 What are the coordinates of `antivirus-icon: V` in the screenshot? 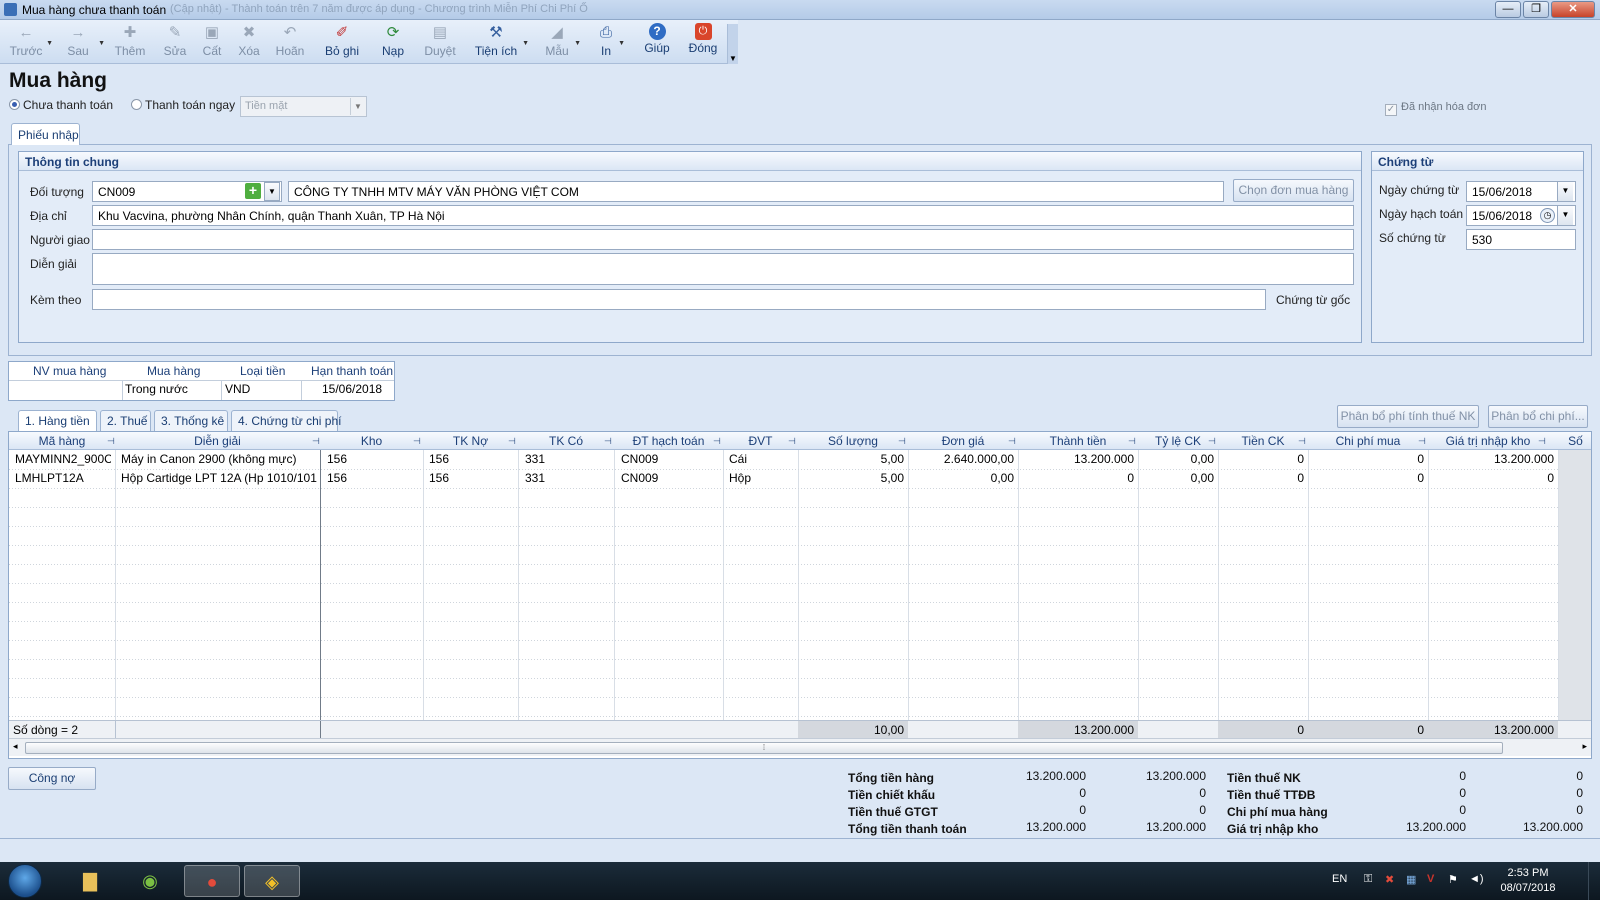 It's located at (1430, 879).